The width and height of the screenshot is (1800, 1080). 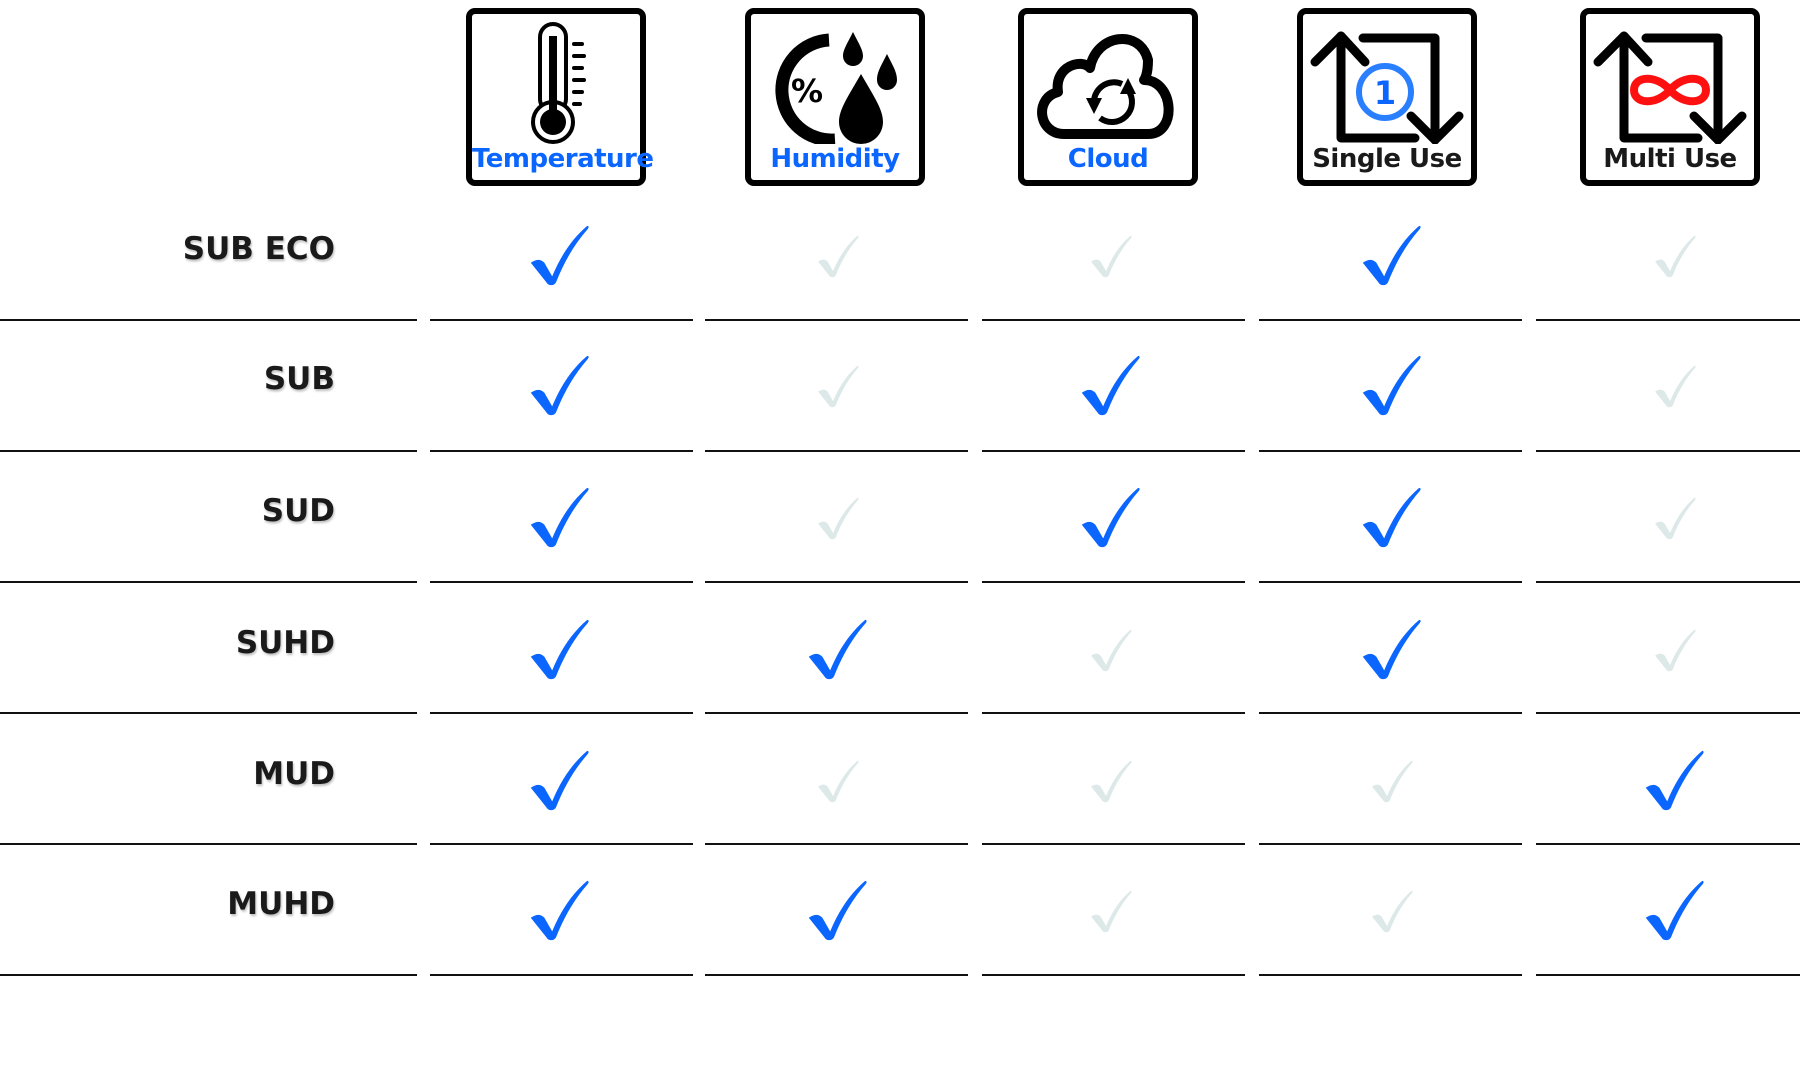 I want to click on row-label: MUD, so click(x=294, y=774).